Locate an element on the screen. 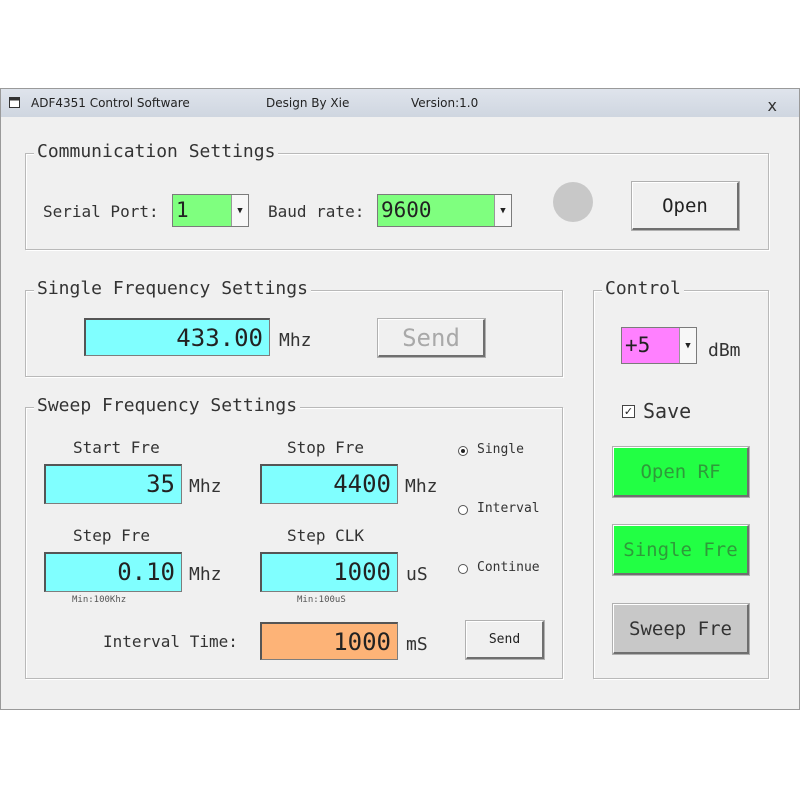  group-title: Single Frequency Settings is located at coordinates (172, 288).